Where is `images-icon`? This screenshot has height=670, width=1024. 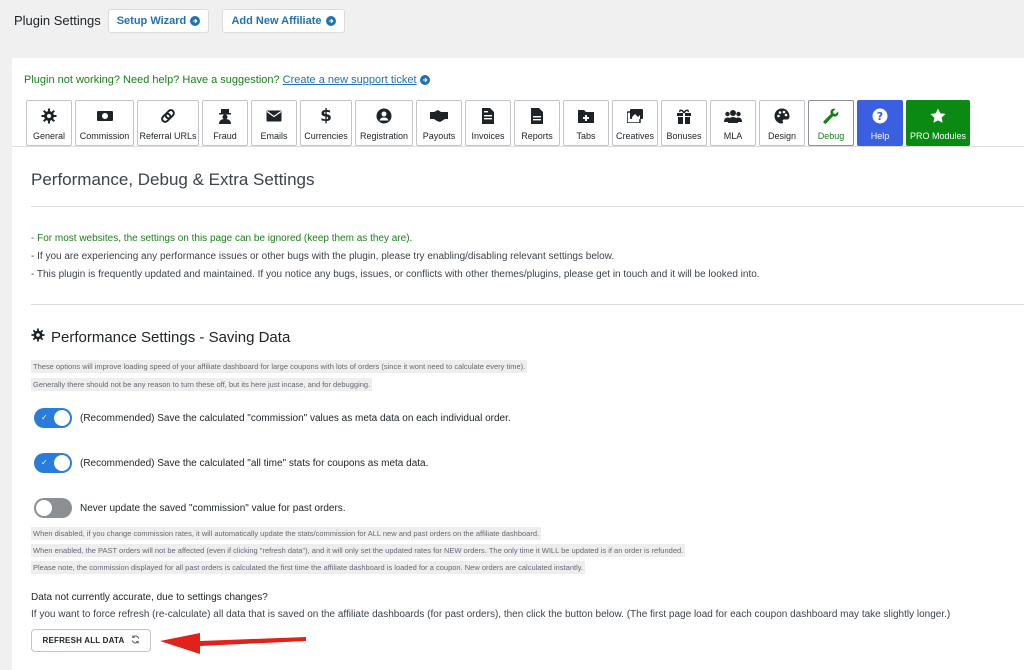
images-icon is located at coordinates (635, 116).